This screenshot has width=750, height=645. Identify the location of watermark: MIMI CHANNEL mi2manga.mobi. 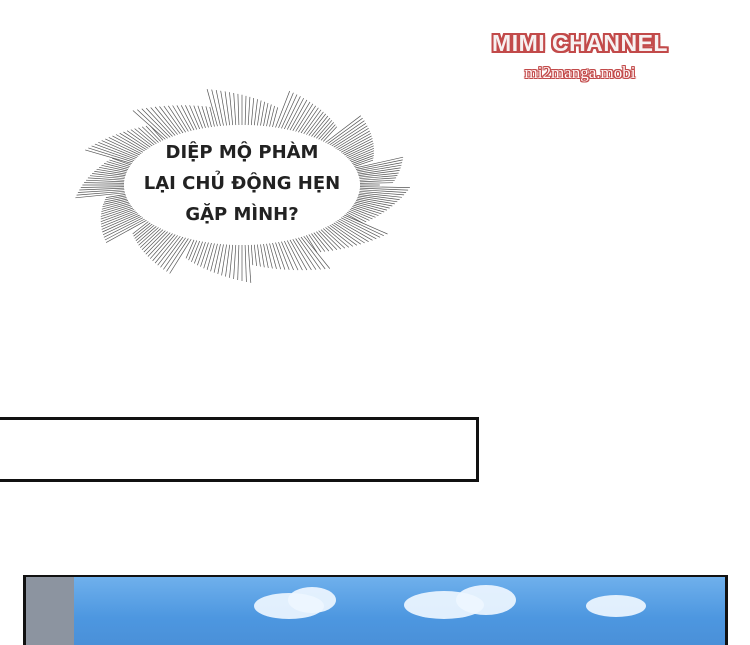
(580, 56).